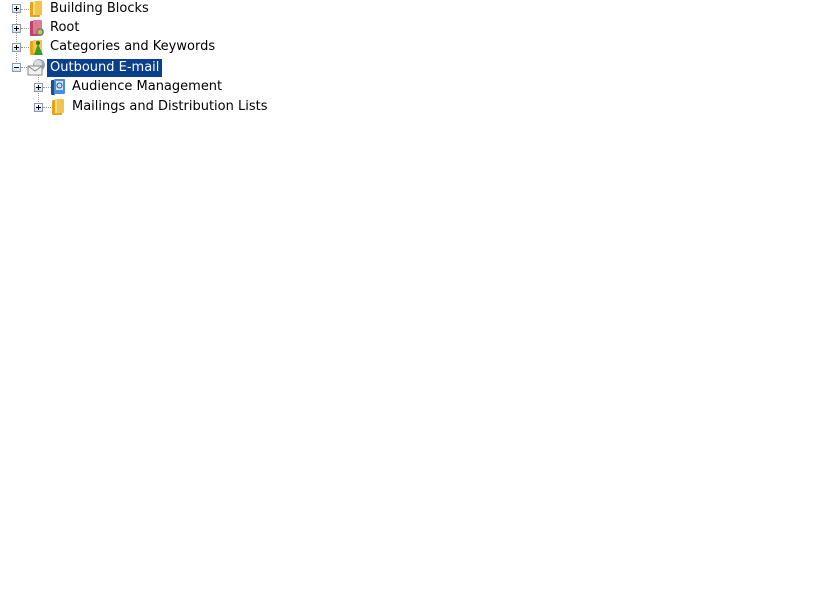 This screenshot has width=820, height=590. I want to click on tree-node-label: Root, so click(64, 28).